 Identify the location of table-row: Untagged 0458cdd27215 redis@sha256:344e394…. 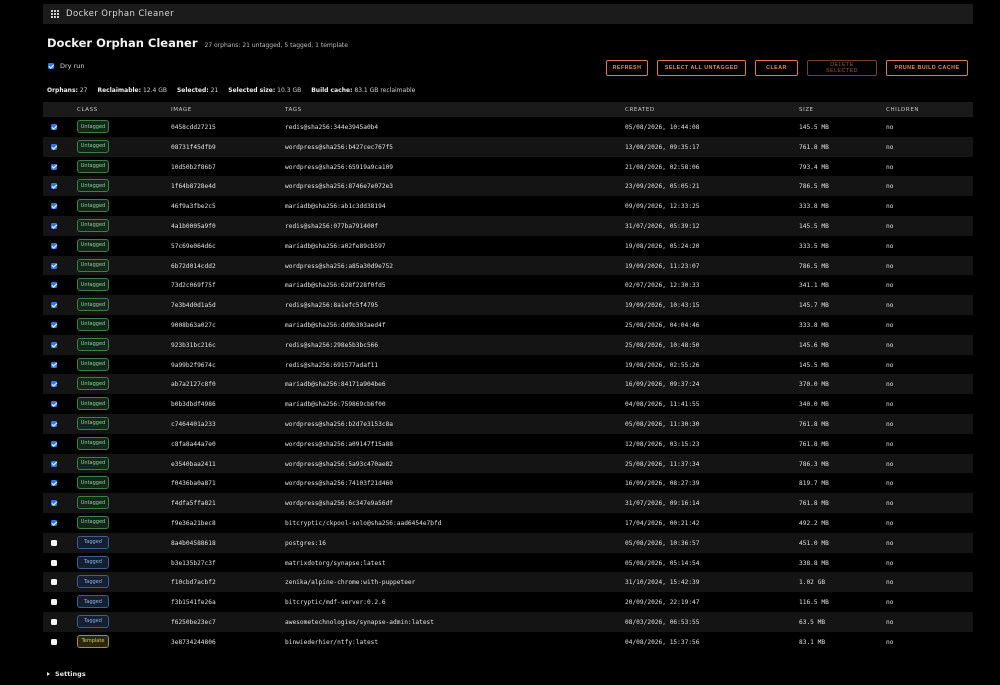
(508, 127).